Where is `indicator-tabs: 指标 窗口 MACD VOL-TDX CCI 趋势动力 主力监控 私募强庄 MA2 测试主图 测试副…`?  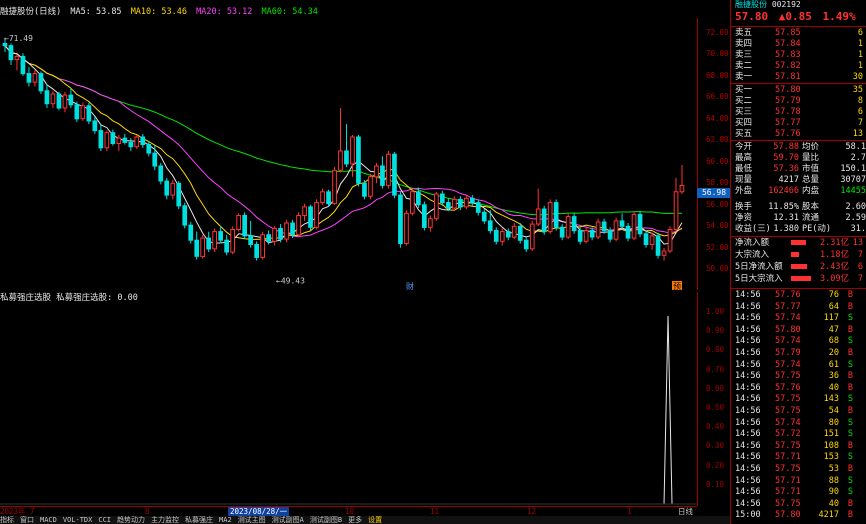
indicator-tabs: 指标 窗口 MACD VOL-TDX CCI 趋势动力 主力监控 私募强庄 MA2 测试主图 测试副… is located at coordinates (365, 520).